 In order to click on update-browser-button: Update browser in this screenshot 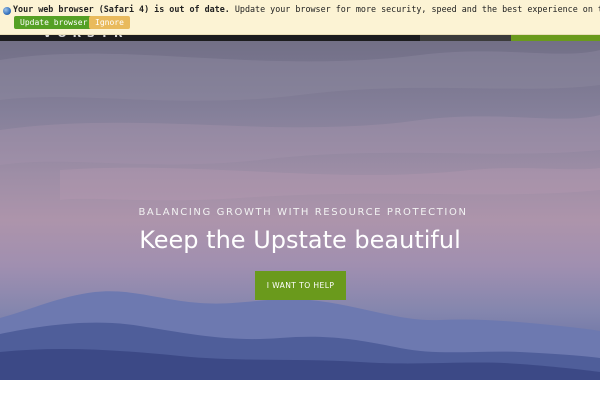, I will do `click(54, 22)`.